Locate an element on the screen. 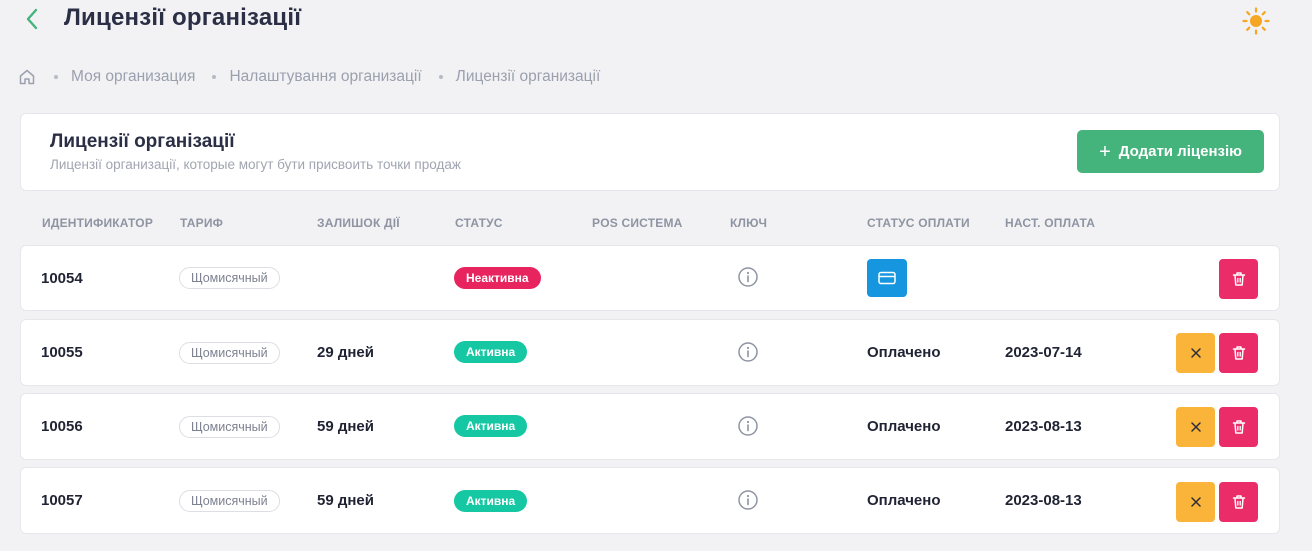  column-header-tariff: ТАРИФ is located at coordinates (202, 223).